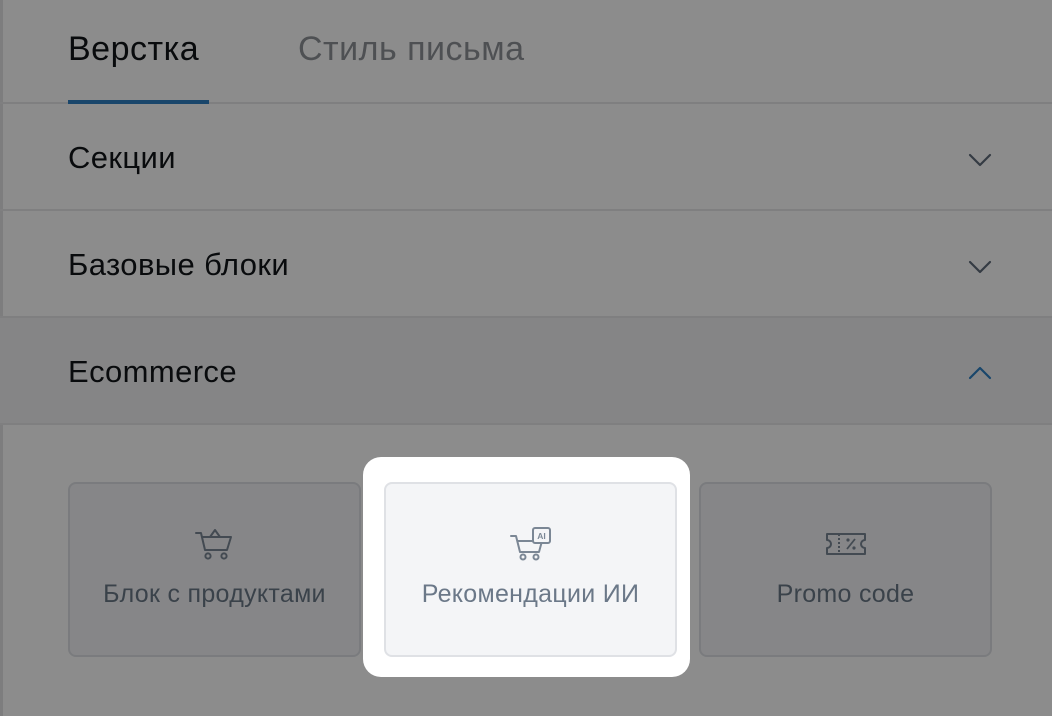  I want to click on ai-cart-icon: AI, so click(530, 544).